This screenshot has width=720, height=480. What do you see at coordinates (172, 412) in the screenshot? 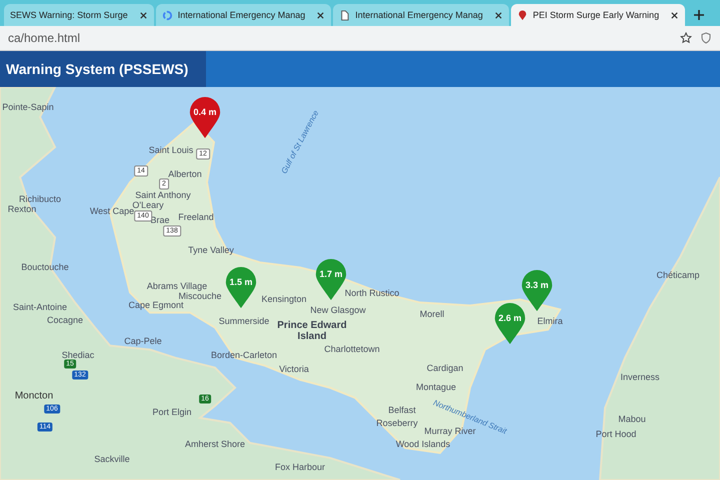
I see `place-label: Port Elgin` at bounding box center [172, 412].